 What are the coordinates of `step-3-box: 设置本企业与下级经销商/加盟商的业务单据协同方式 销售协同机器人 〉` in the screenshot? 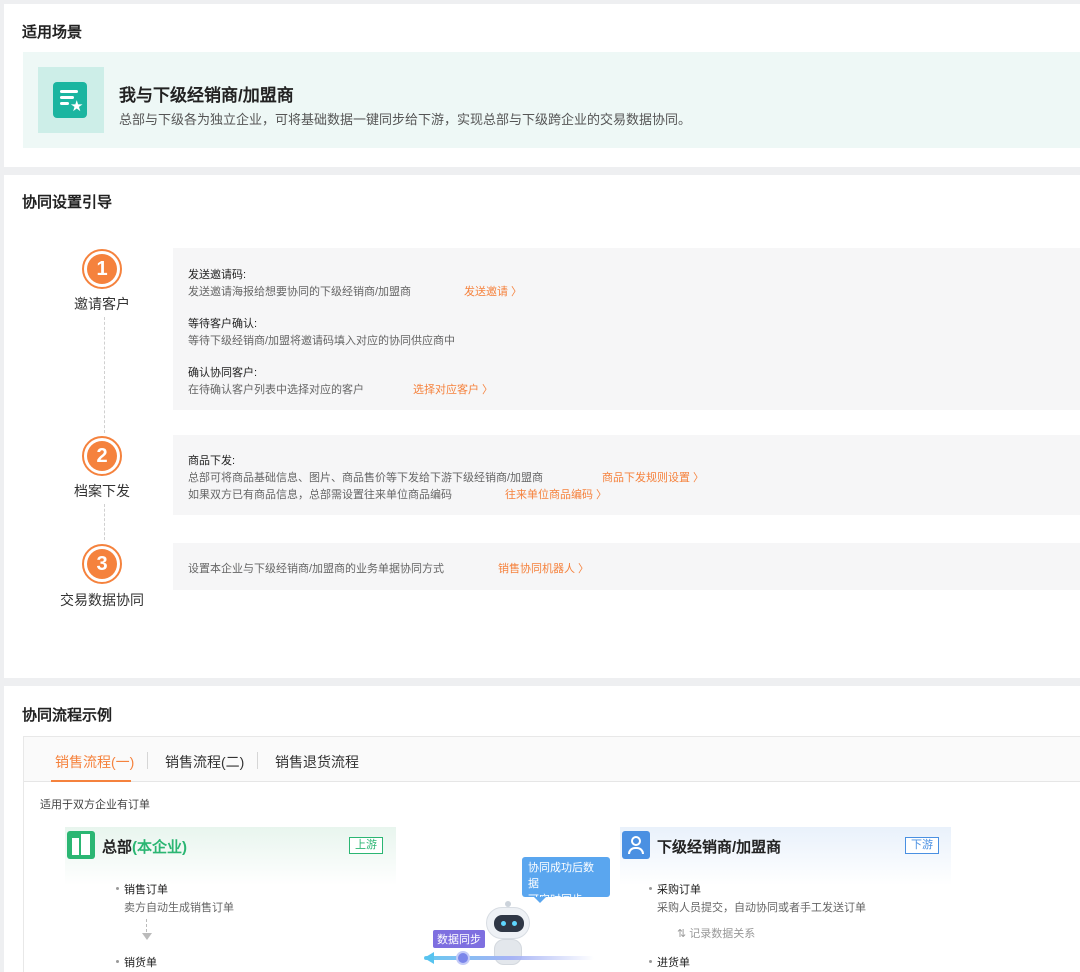 It's located at (626, 566).